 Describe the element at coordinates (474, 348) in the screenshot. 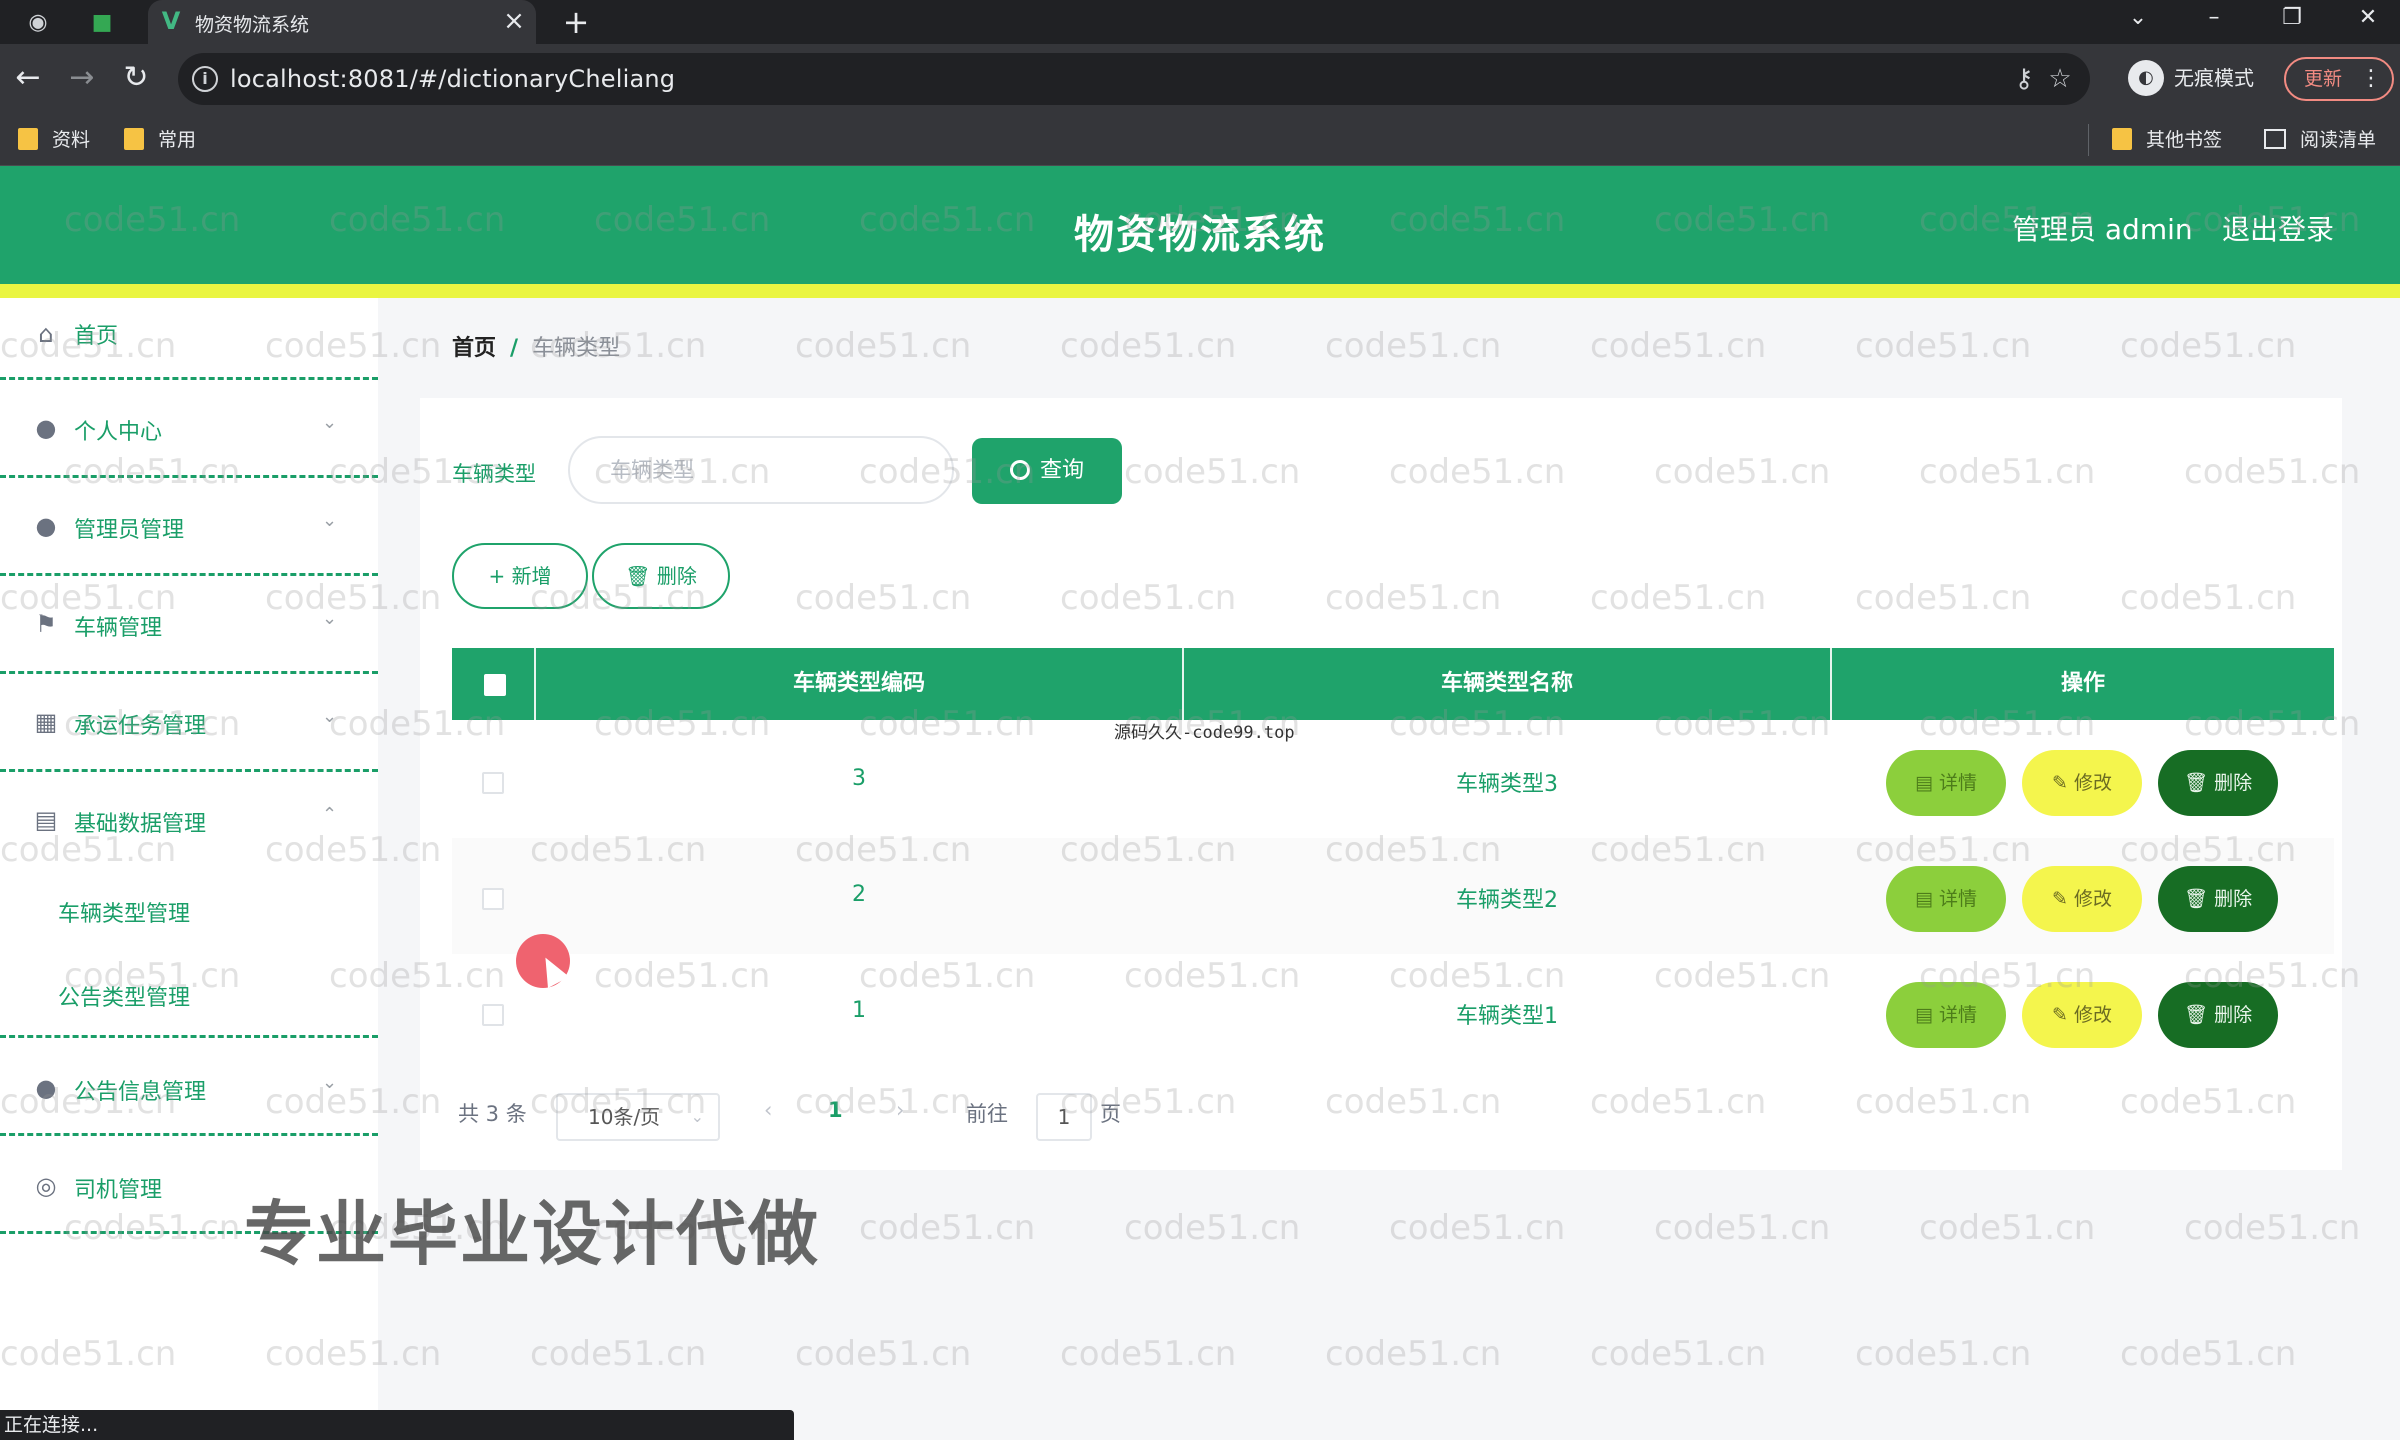

I see `breadcrumb-home: 首页` at that location.